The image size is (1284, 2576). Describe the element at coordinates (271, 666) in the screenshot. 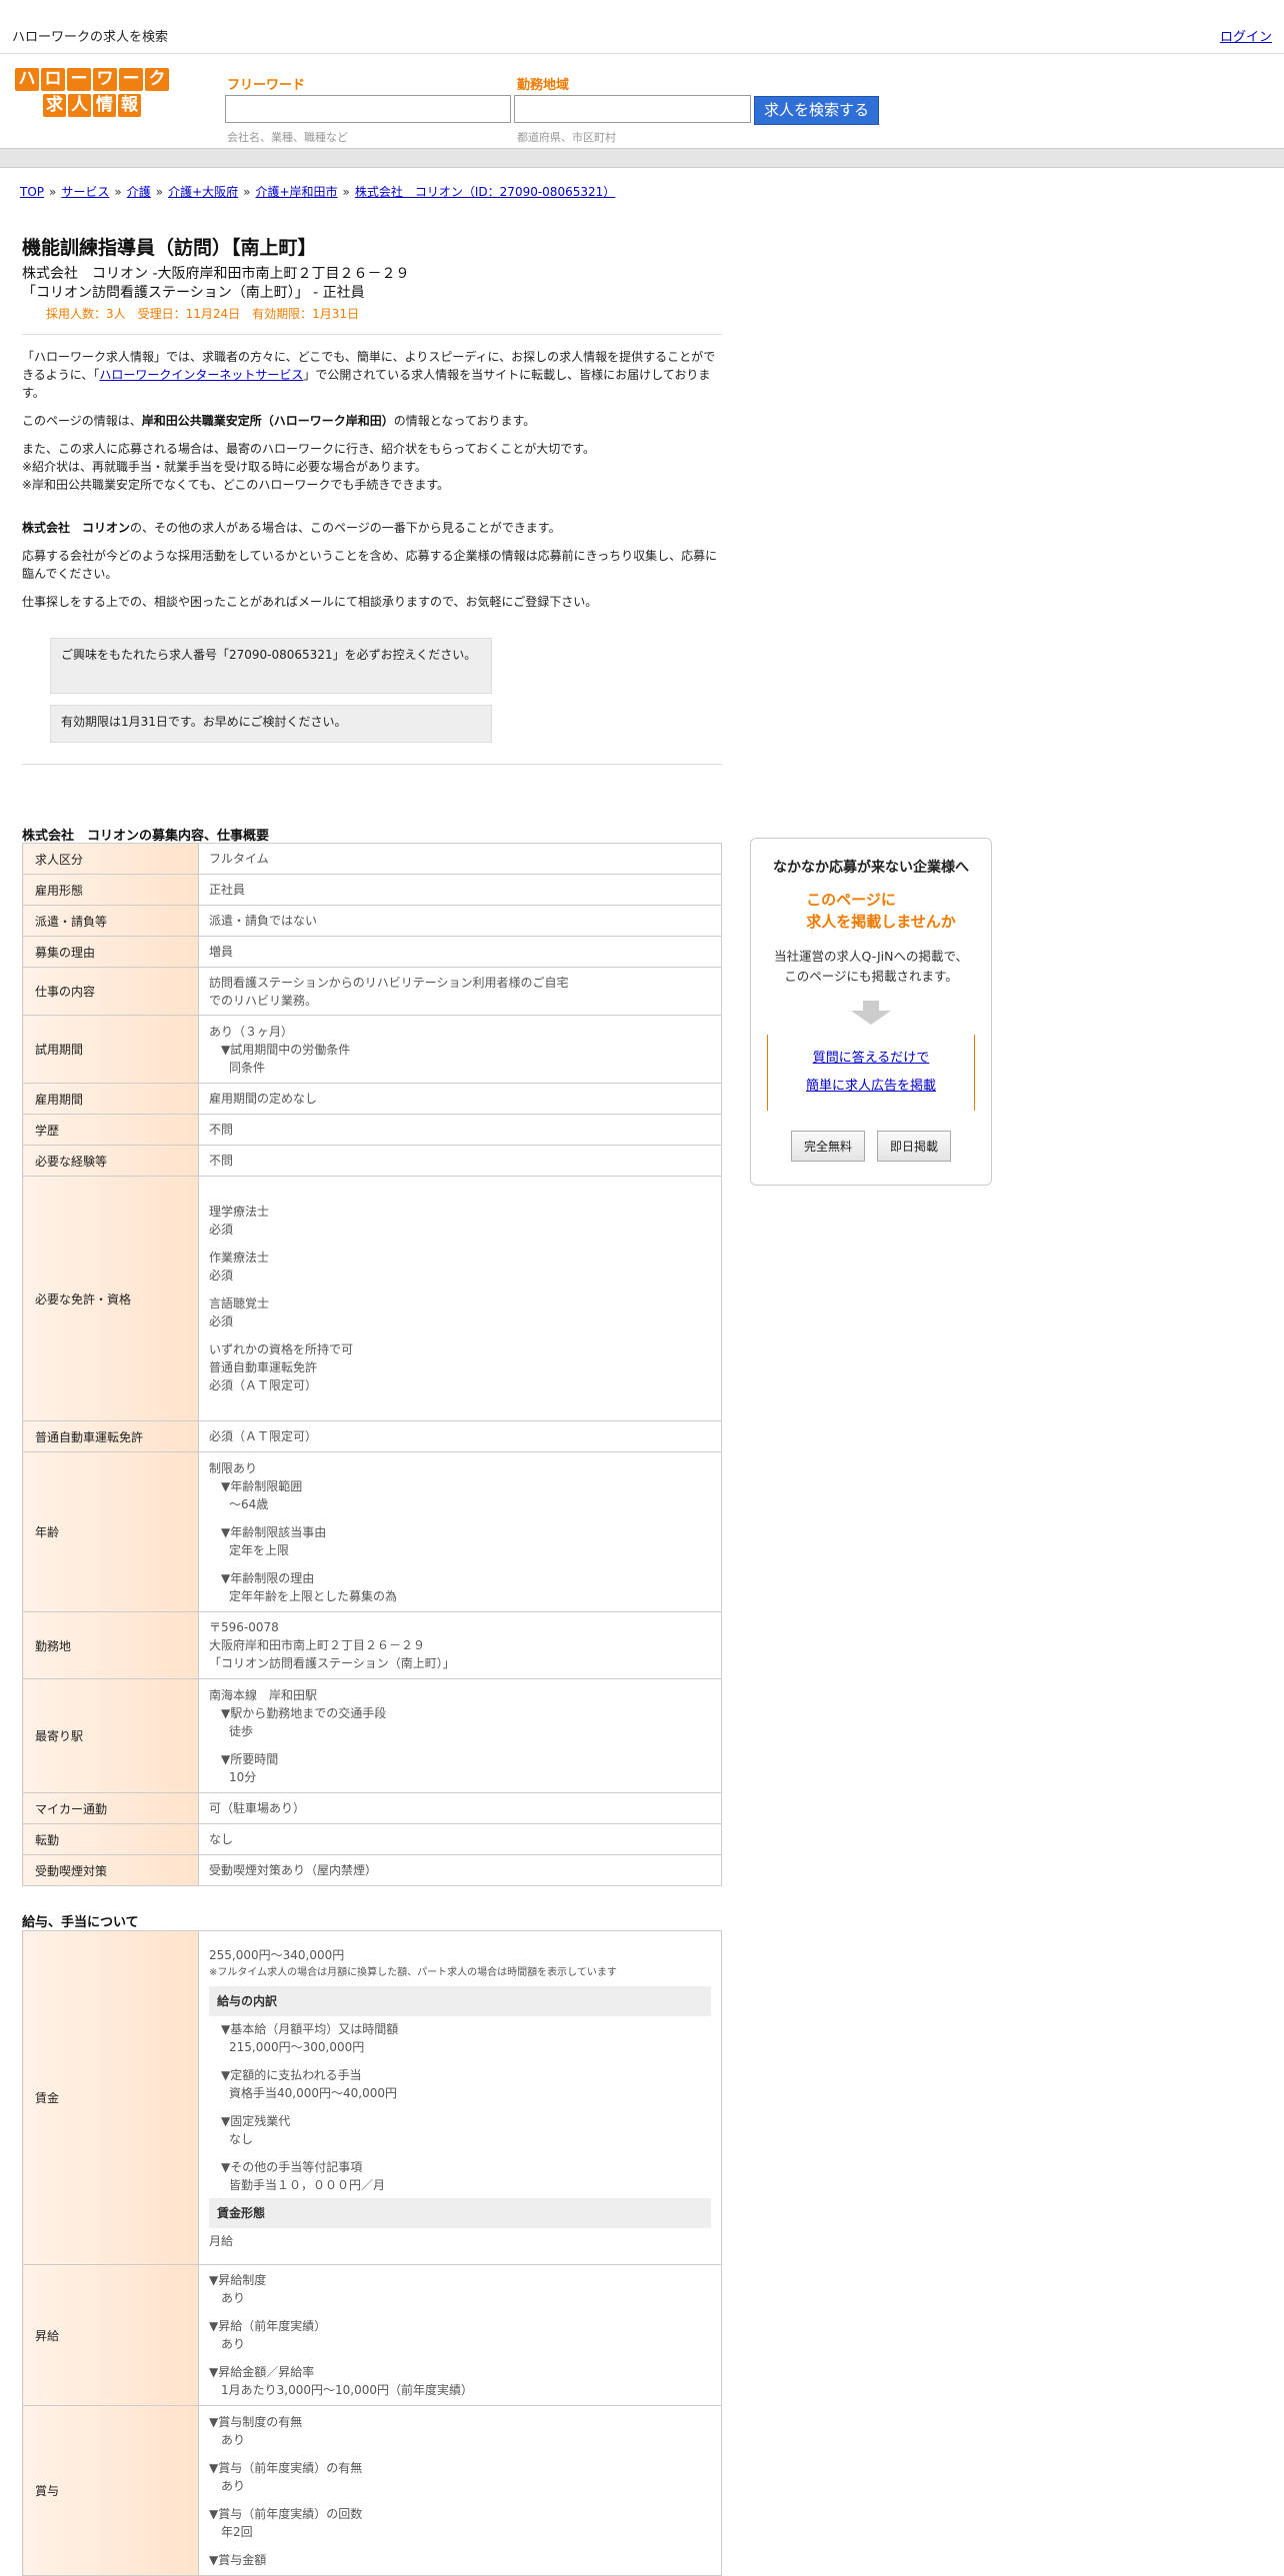

I see `job-number-note: ご興味をもたれたら求人番号「27090-08065321」を必ずお控えください。` at that location.